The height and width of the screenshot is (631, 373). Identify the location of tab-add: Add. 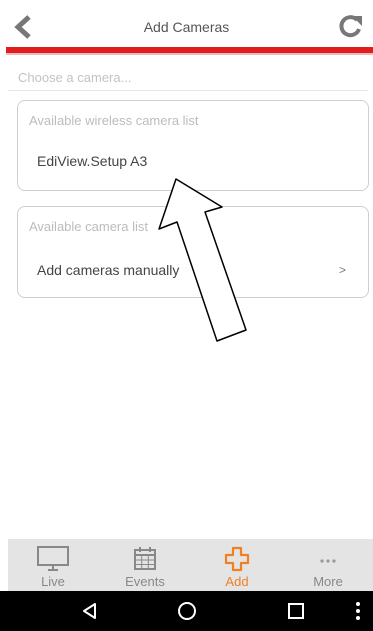
(237, 565).